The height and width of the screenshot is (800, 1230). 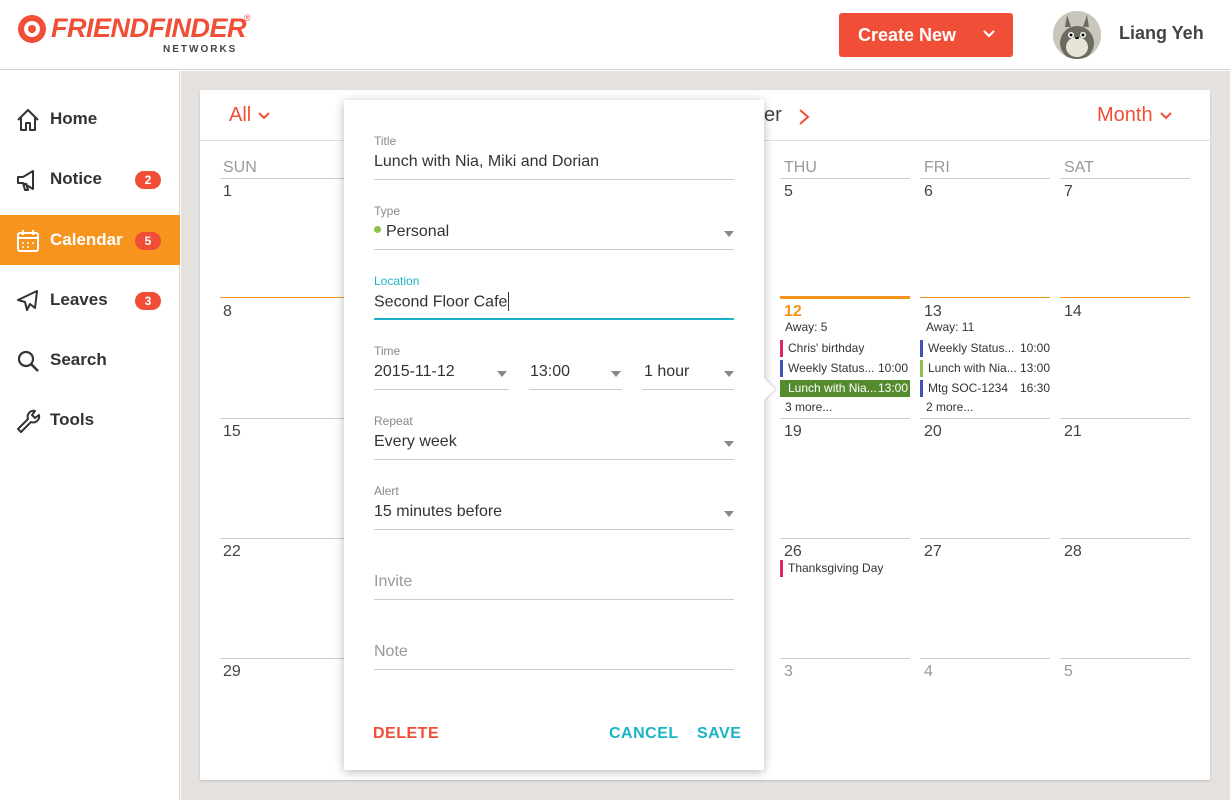 I want to click on day-cell-number: 28, so click(x=1073, y=552).